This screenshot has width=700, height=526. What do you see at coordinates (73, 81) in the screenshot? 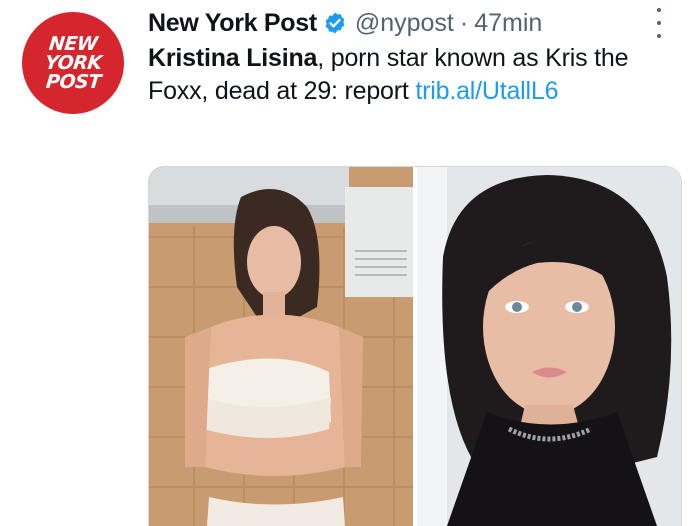
I see `avatar-text-line: POST` at bounding box center [73, 81].